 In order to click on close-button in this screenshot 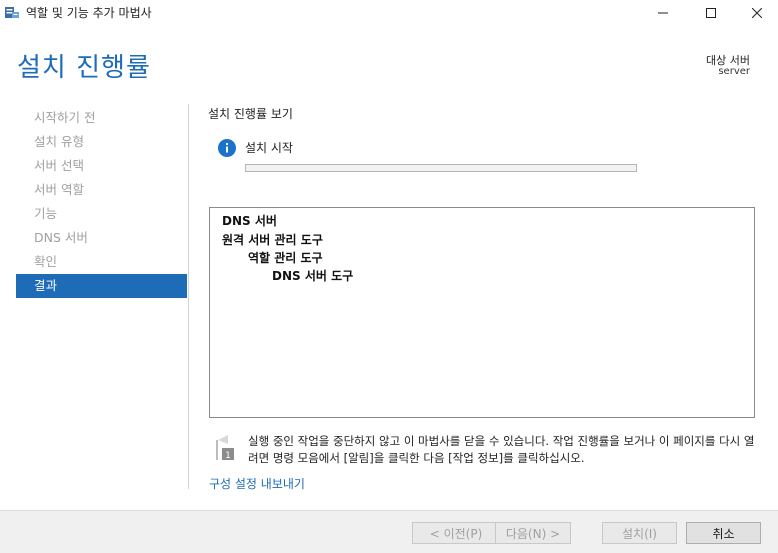, I will do `click(756, 13)`.